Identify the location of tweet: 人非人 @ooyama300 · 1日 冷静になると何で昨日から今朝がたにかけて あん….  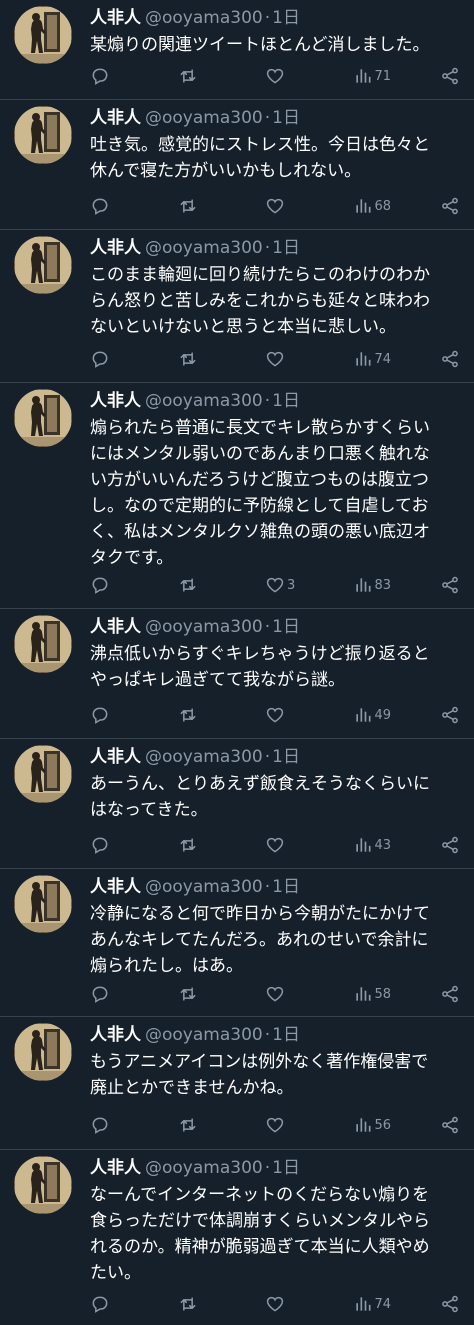
(237, 943).